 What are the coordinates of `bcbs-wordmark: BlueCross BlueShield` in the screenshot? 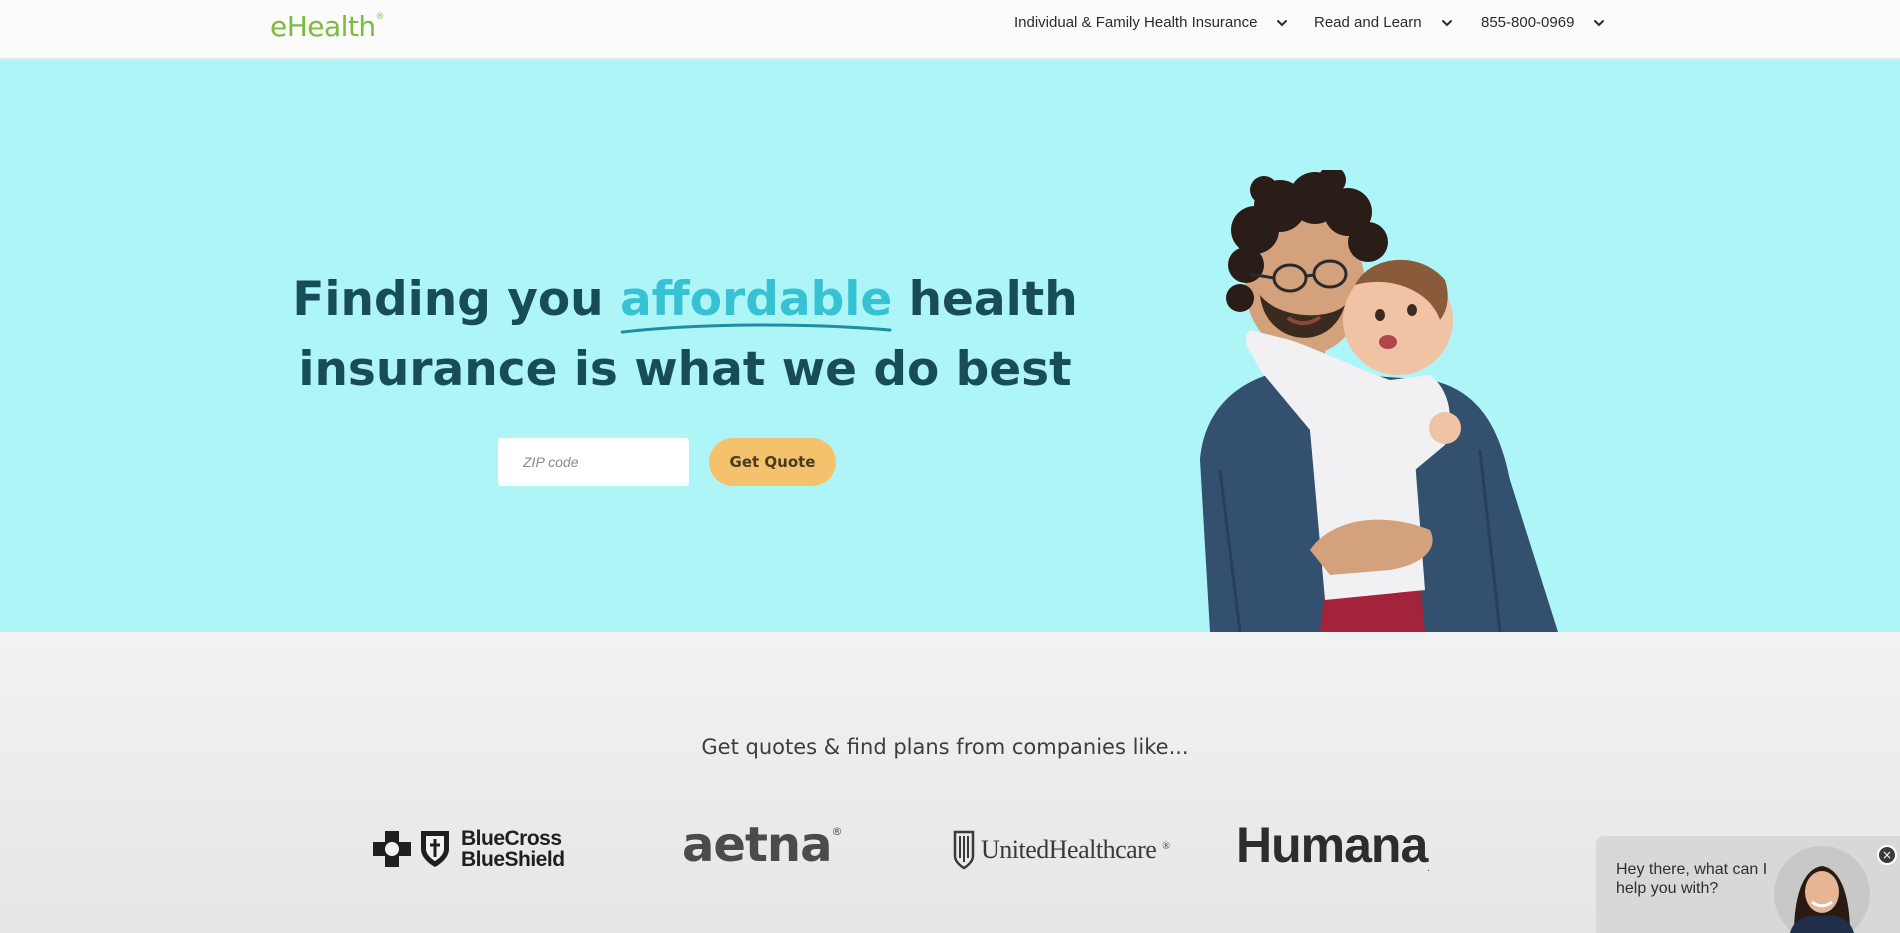 It's located at (513, 849).